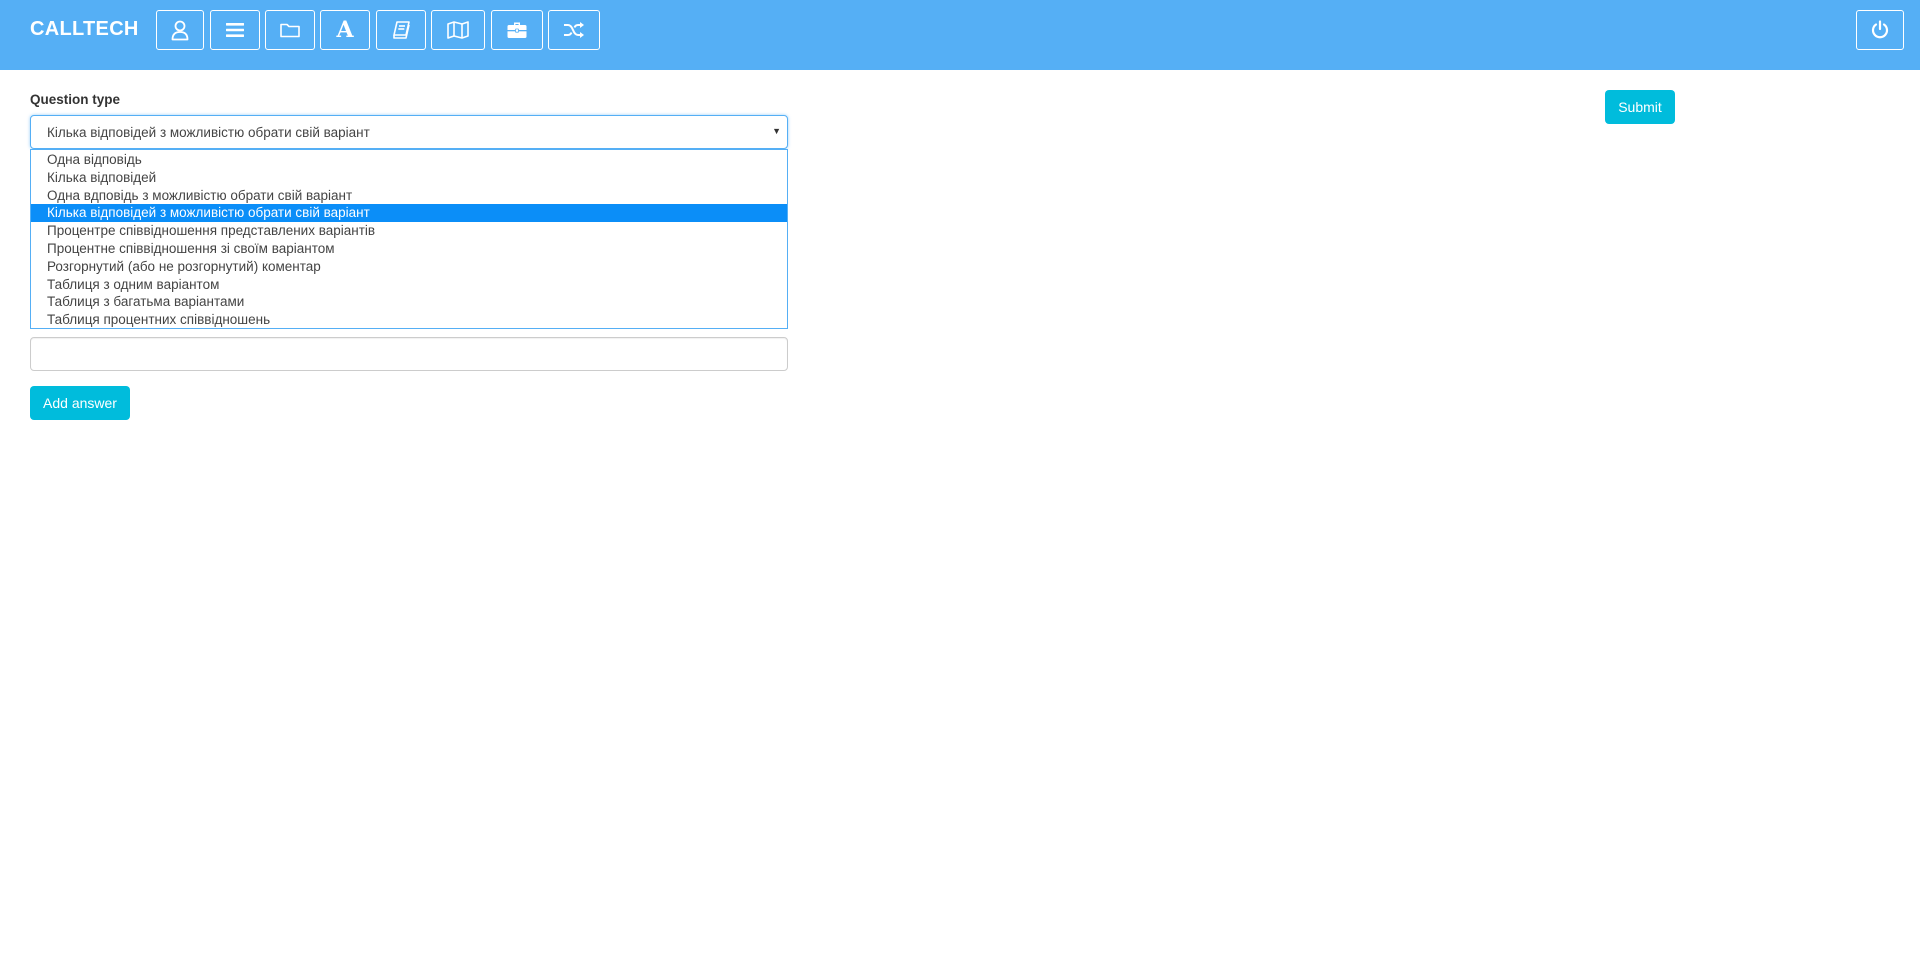  I want to click on power-icon, so click(1880, 29).